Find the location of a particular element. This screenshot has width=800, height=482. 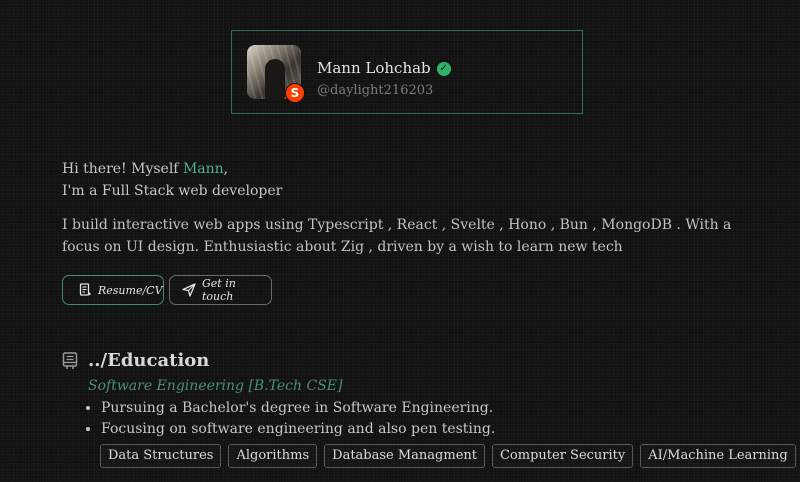

get-in-touch-label: Get in touch is located at coordinates (219, 290).